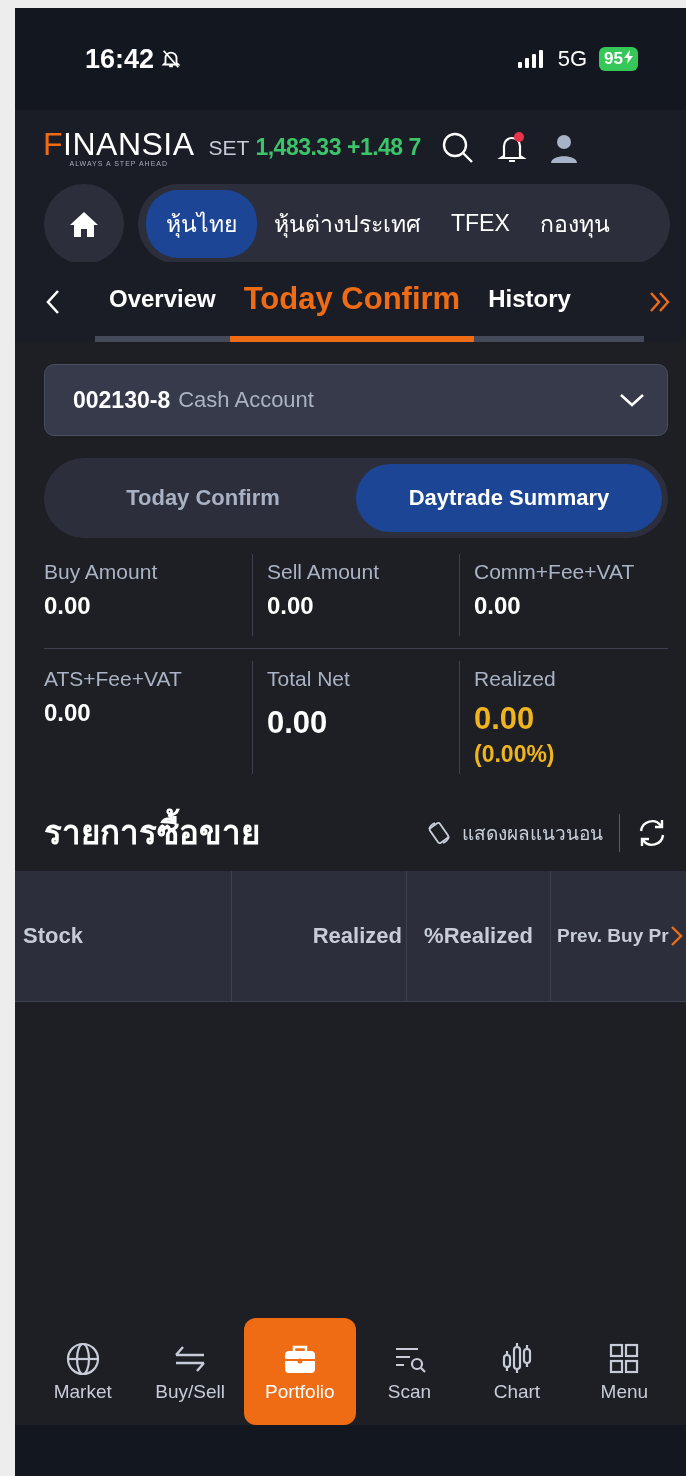 Image resolution: width=686 pixels, height=1476 pixels. I want to click on section-title: รายการซื้อขาย, so click(152, 832).